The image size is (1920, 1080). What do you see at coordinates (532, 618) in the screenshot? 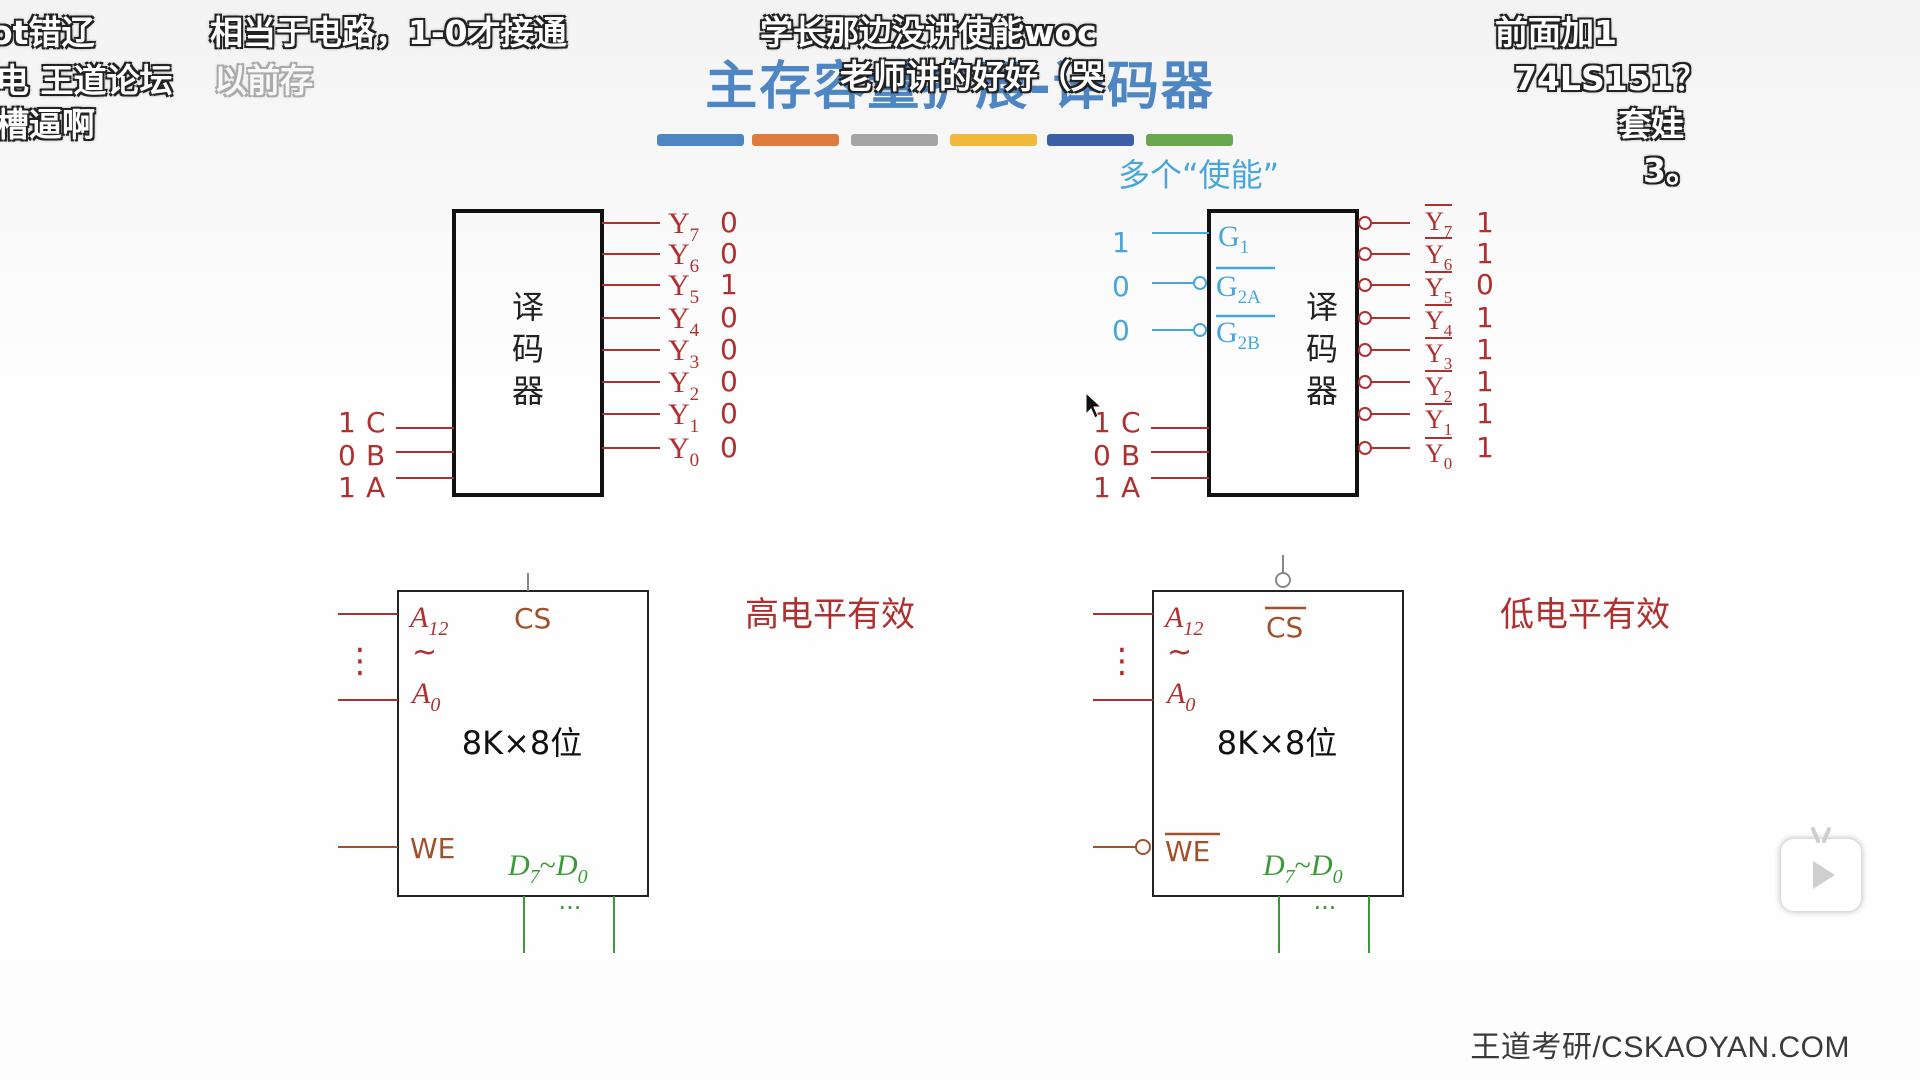
I see `left-chip-cs: CS` at bounding box center [532, 618].